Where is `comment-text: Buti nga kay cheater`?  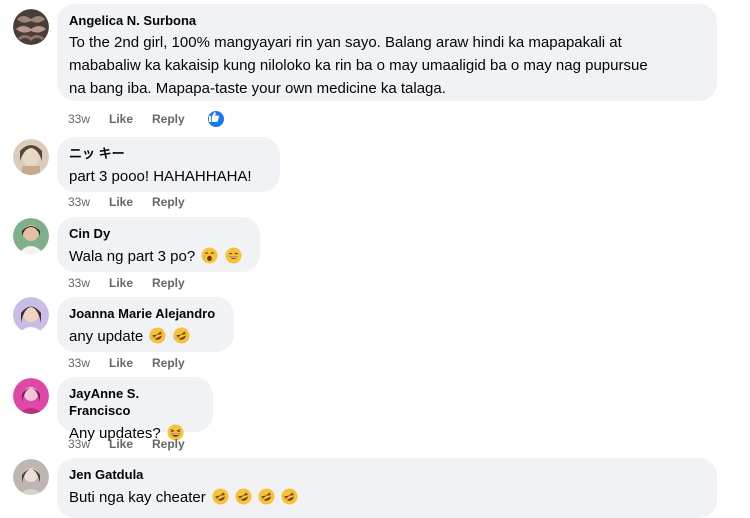
comment-text: Buti nga kay cheater is located at coordinates (137, 497).